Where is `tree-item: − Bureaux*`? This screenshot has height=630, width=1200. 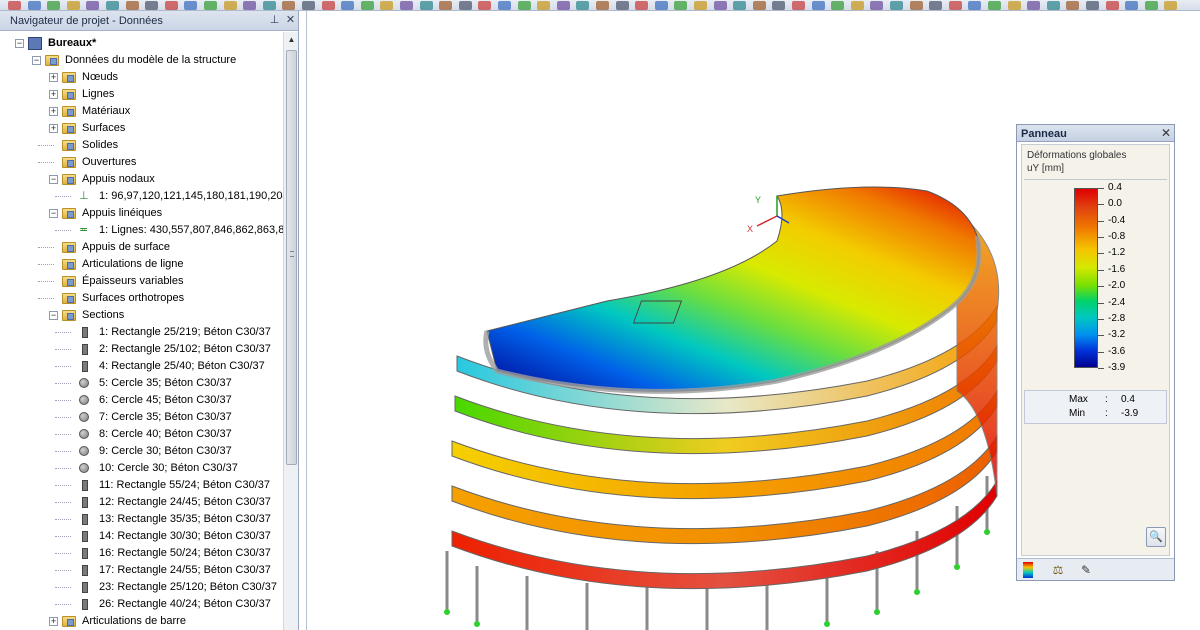 tree-item: − Bureaux* is located at coordinates (141, 43).